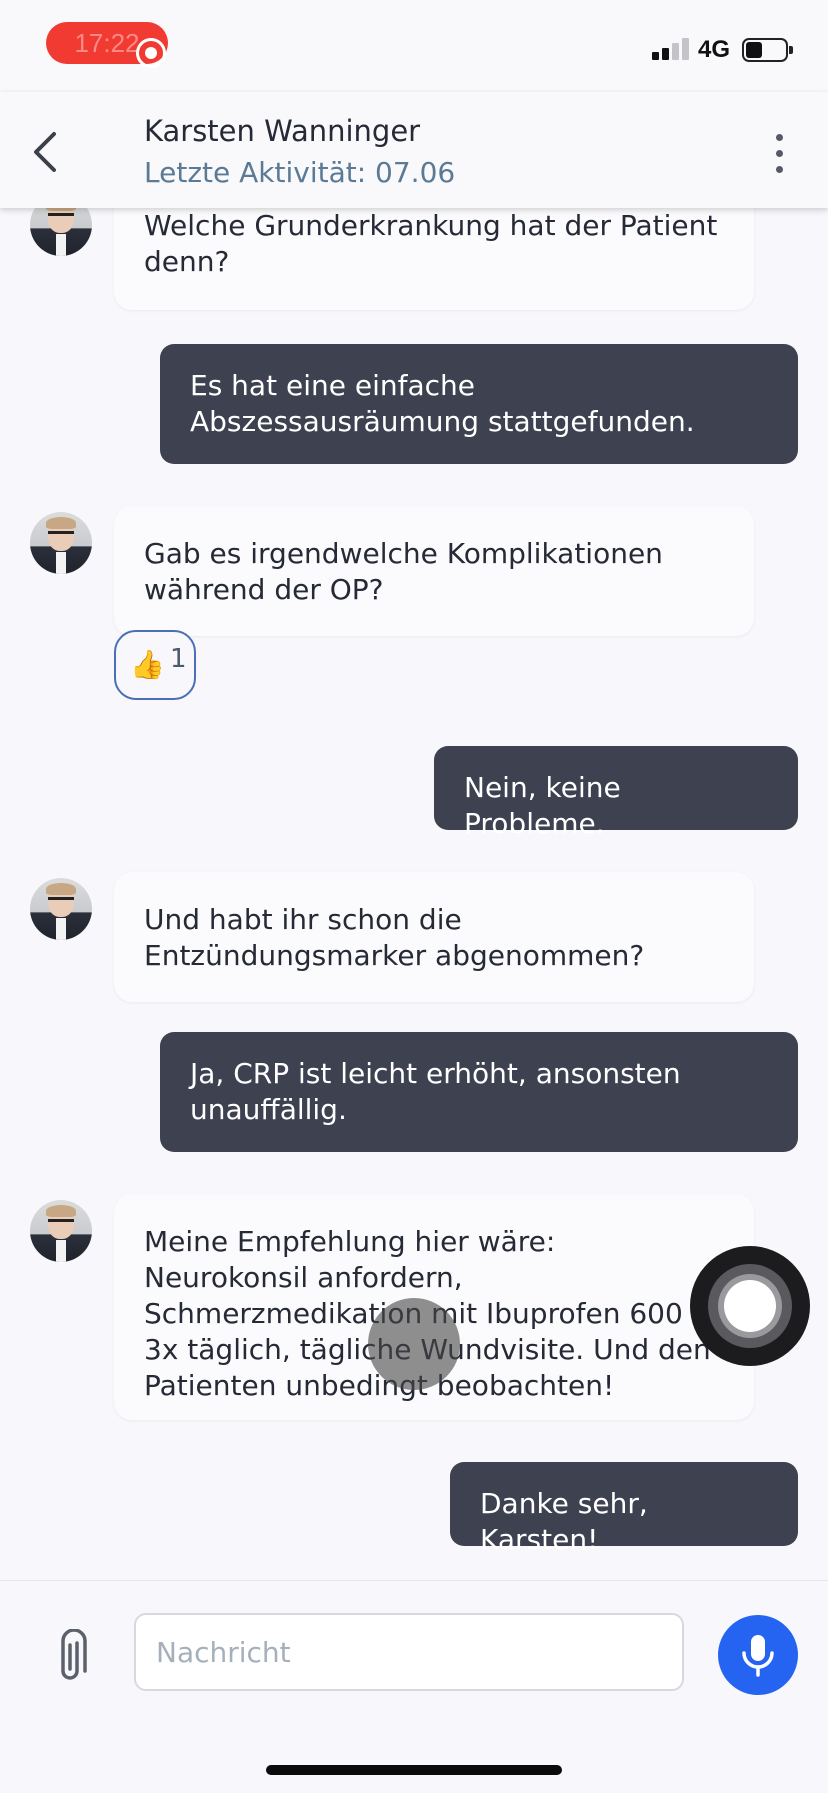  Describe the element at coordinates (414, 46) in the screenshot. I see `status-bar: 17:22 4G` at that location.